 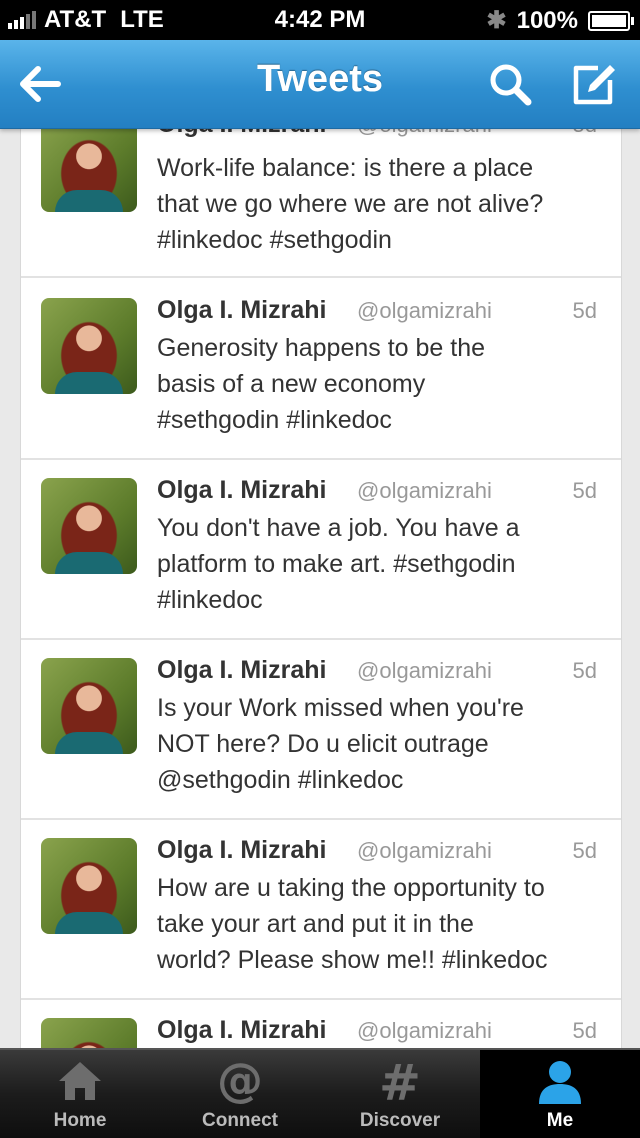 I want to click on person-icon, so click(x=560, y=1082).